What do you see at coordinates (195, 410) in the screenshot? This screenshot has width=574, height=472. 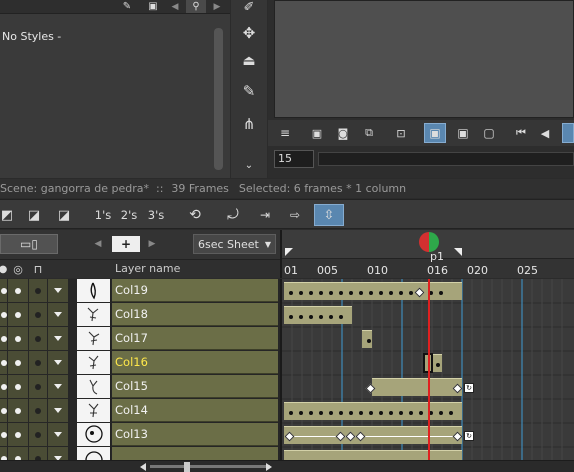 I see `layer-name: Col14` at bounding box center [195, 410].